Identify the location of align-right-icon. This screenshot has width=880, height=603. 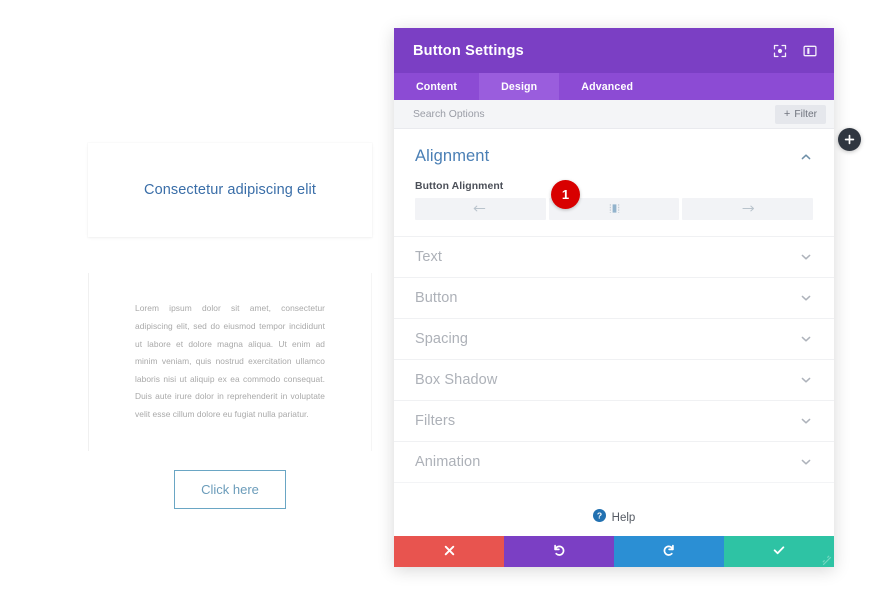
(747, 209).